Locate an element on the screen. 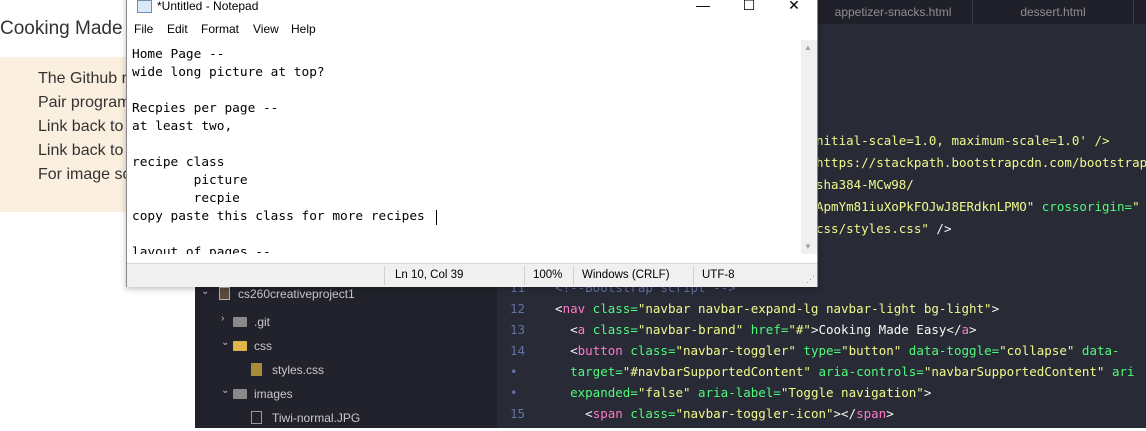 The height and width of the screenshot is (431, 1146). tab-dessert: dessert.html is located at coordinates (1053, 12).